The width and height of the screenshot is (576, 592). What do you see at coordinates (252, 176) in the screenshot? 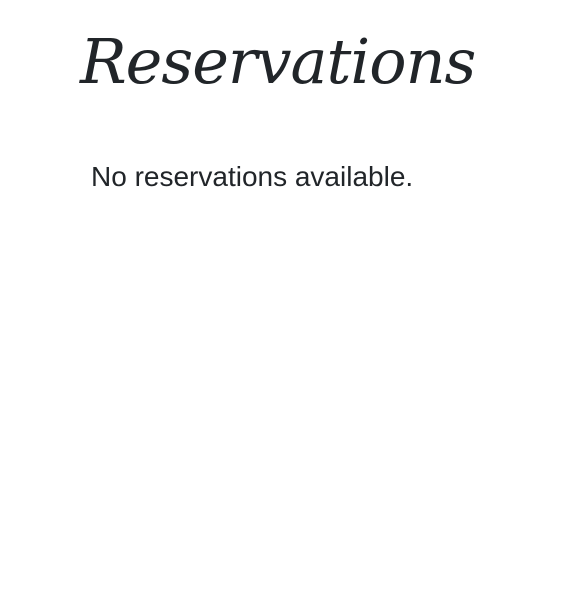
I see `empty-state-message: No reservations available.` at bounding box center [252, 176].